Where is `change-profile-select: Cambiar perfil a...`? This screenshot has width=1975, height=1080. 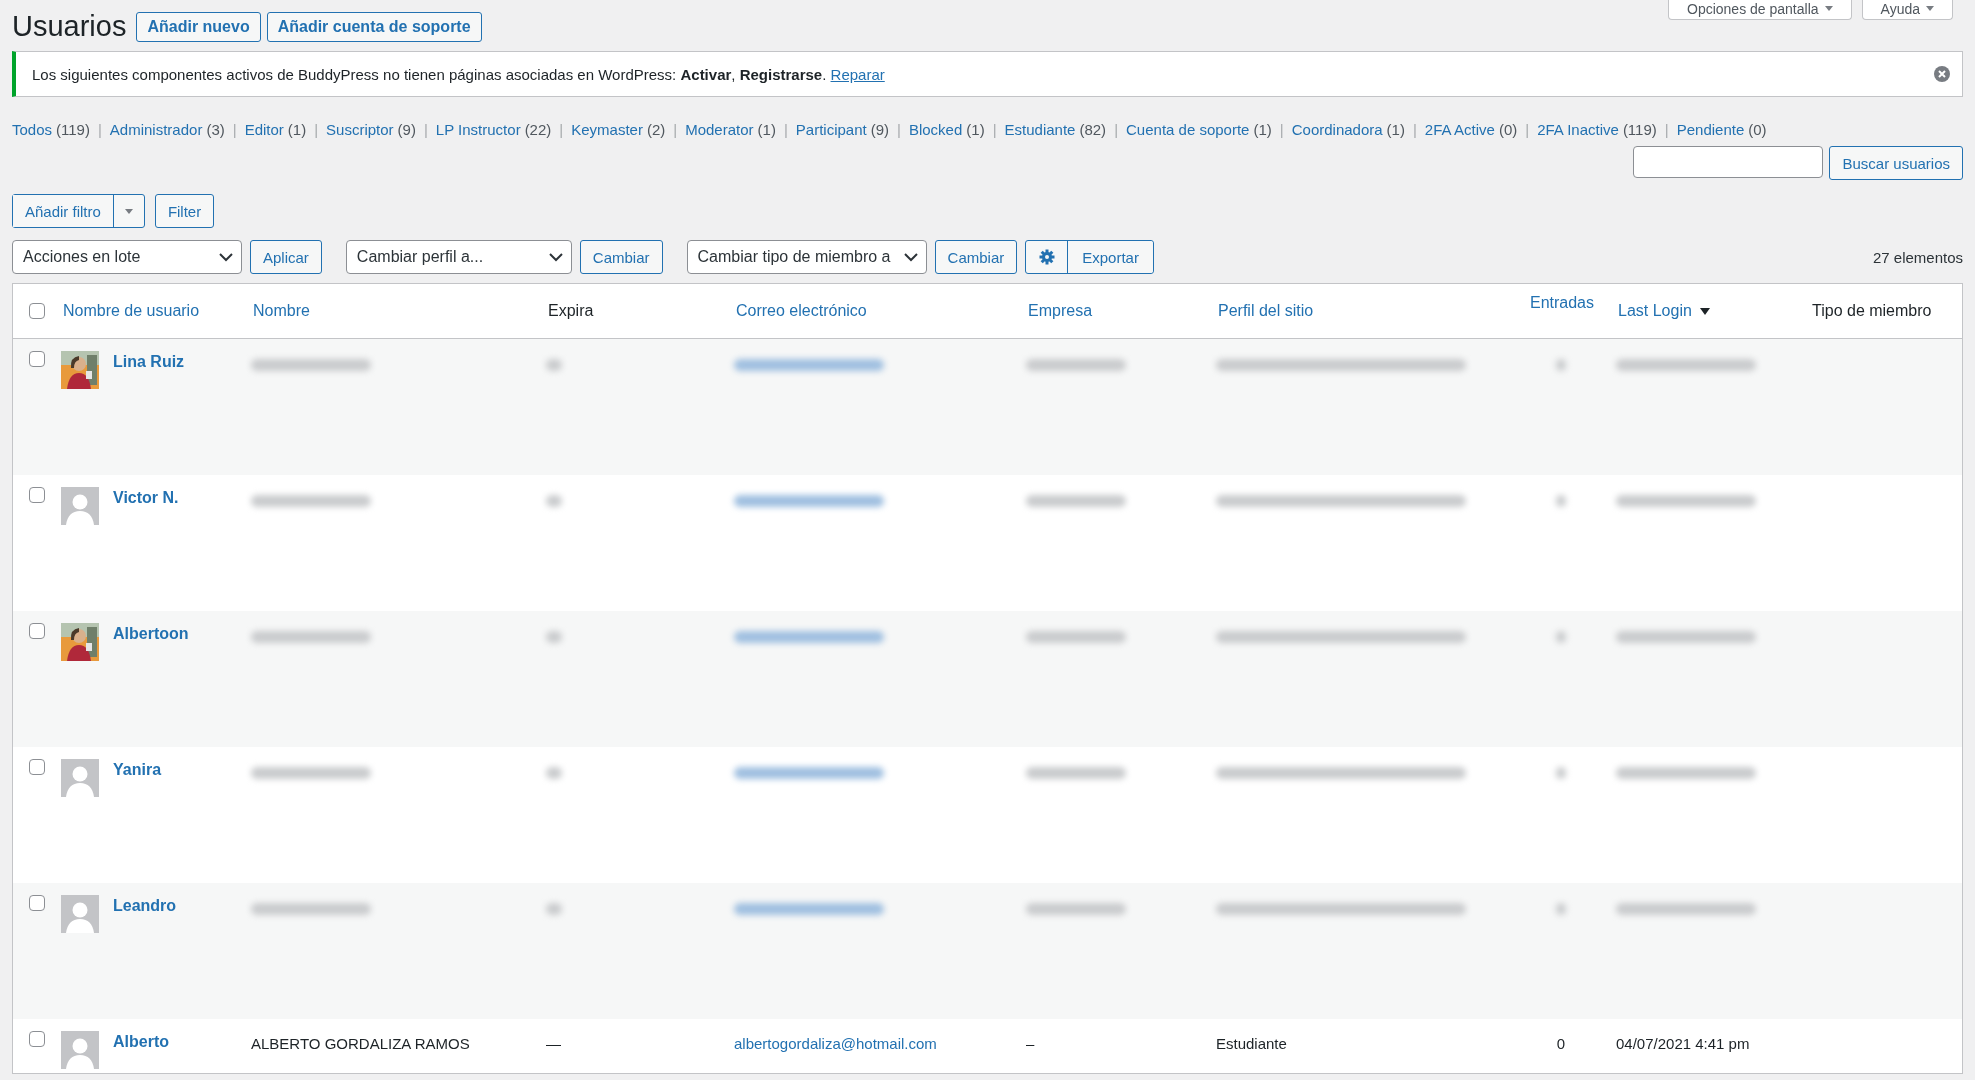 change-profile-select: Cambiar perfil a... is located at coordinates (458, 257).